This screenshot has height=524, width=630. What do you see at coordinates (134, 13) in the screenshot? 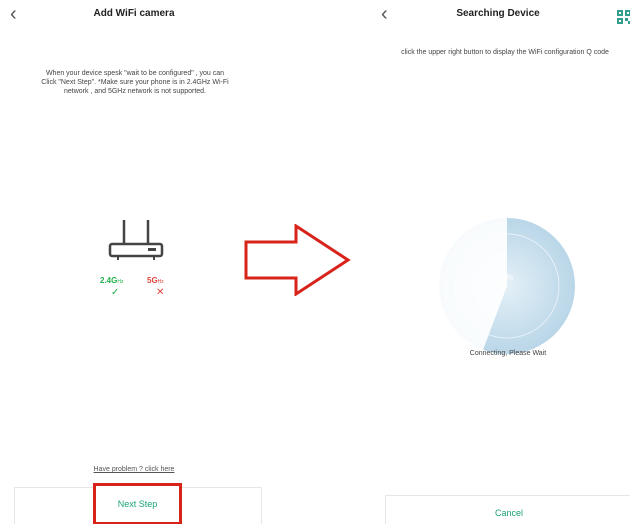
I see `page-title: Add WiFi camera` at bounding box center [134, 13].